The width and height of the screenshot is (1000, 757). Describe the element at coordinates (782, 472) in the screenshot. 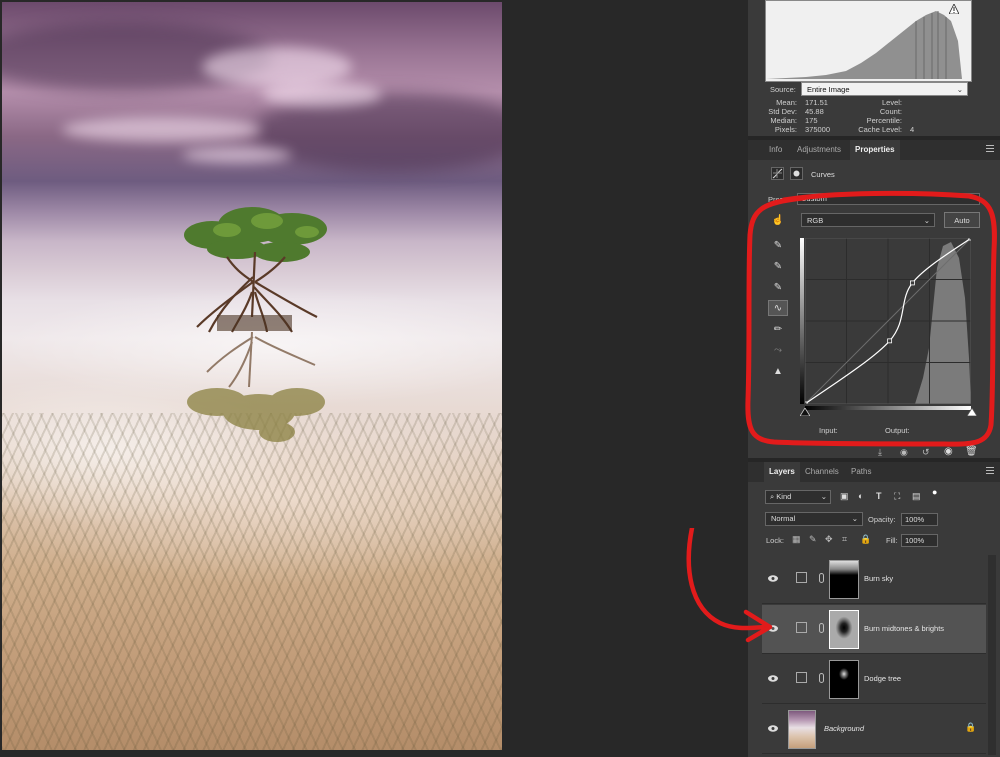

I see `tab-layers: Layers` at that location.